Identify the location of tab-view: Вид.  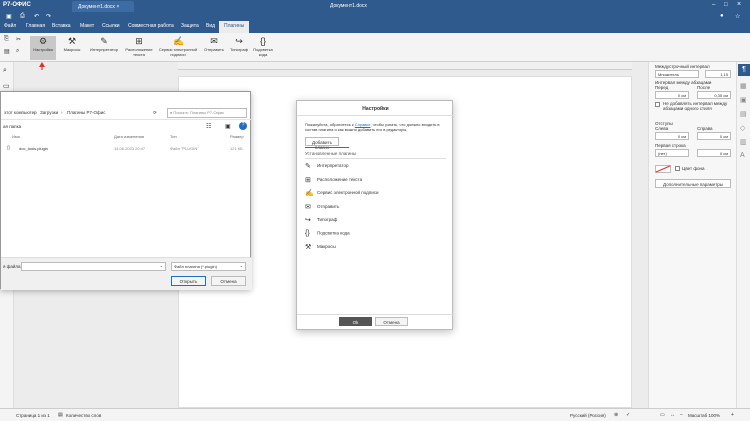
(210, 26).